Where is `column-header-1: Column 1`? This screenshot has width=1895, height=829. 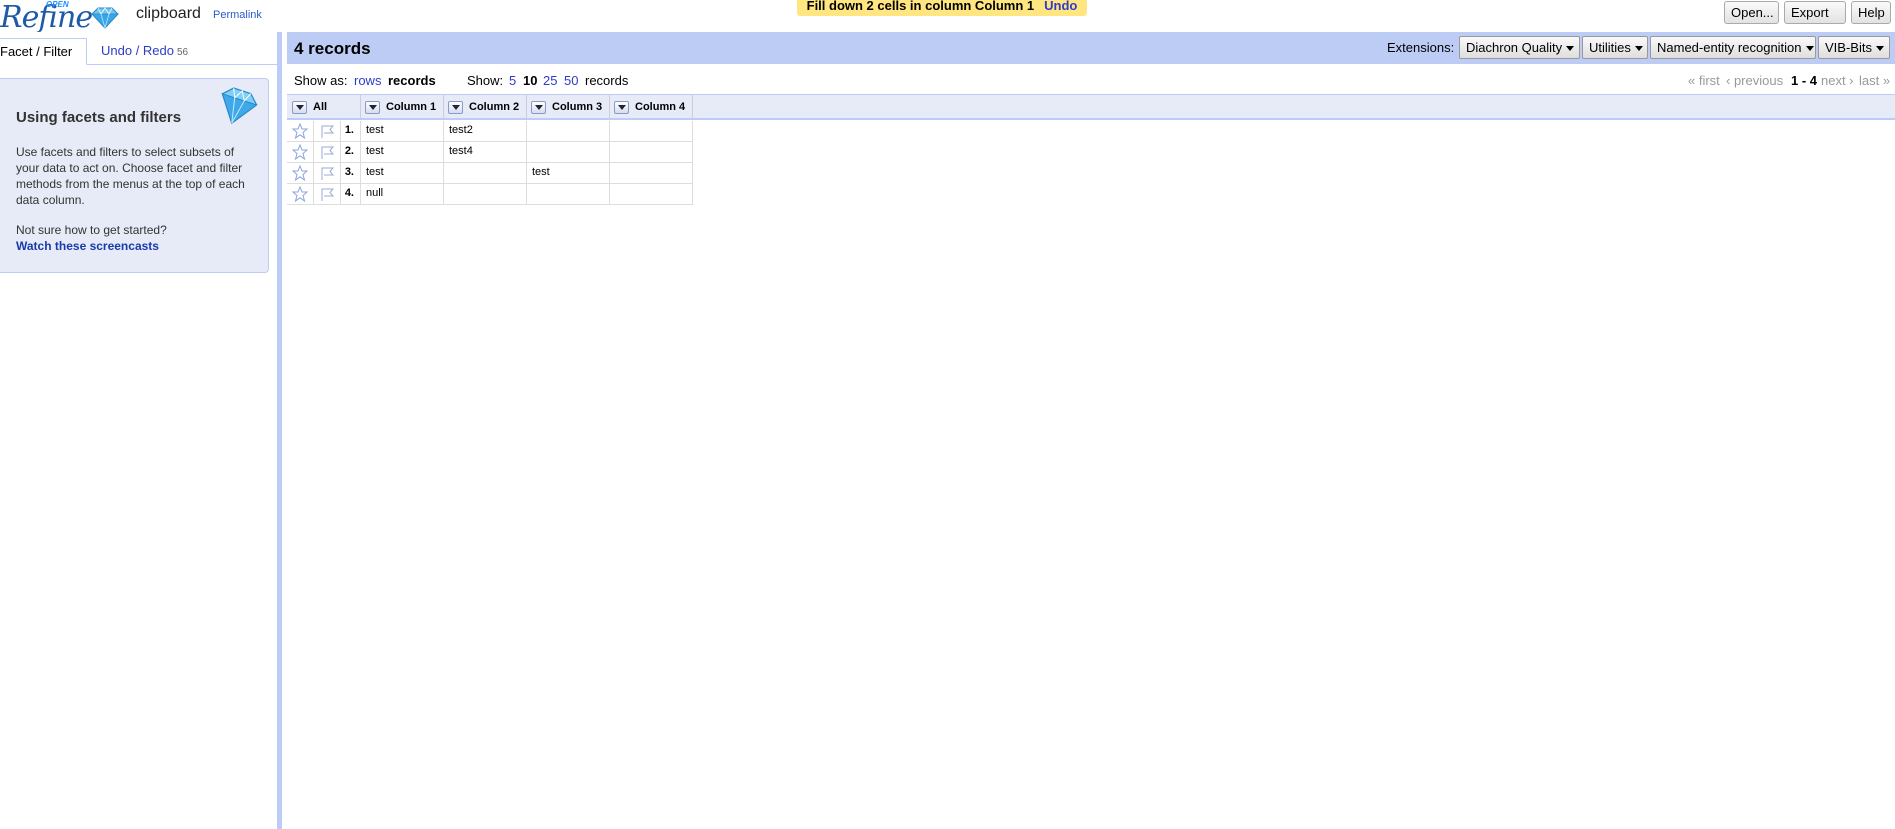 column-header-1: Column 1 is located at coordinates (402, 107).